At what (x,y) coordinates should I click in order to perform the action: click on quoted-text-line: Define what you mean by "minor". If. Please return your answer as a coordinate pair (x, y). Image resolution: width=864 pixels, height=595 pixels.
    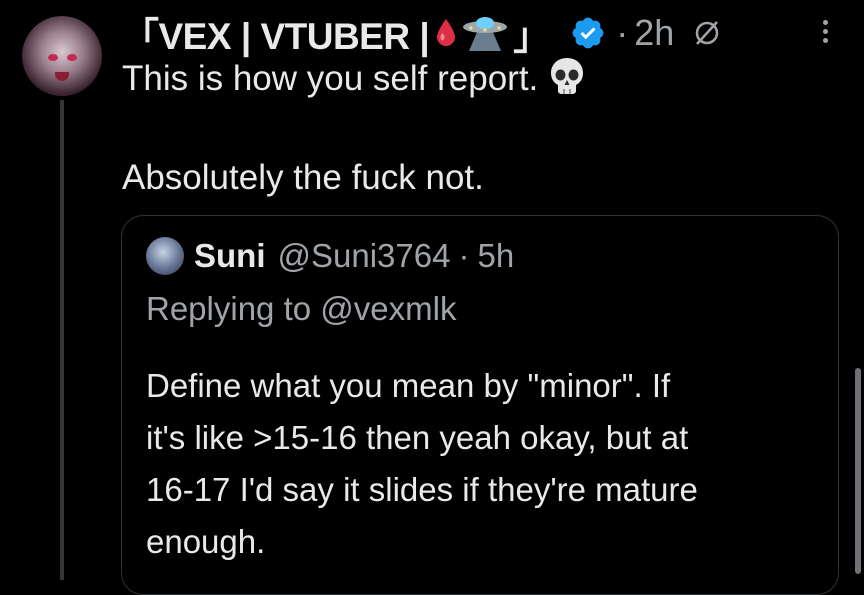
    Looking at the image, I should click on (408, 385).